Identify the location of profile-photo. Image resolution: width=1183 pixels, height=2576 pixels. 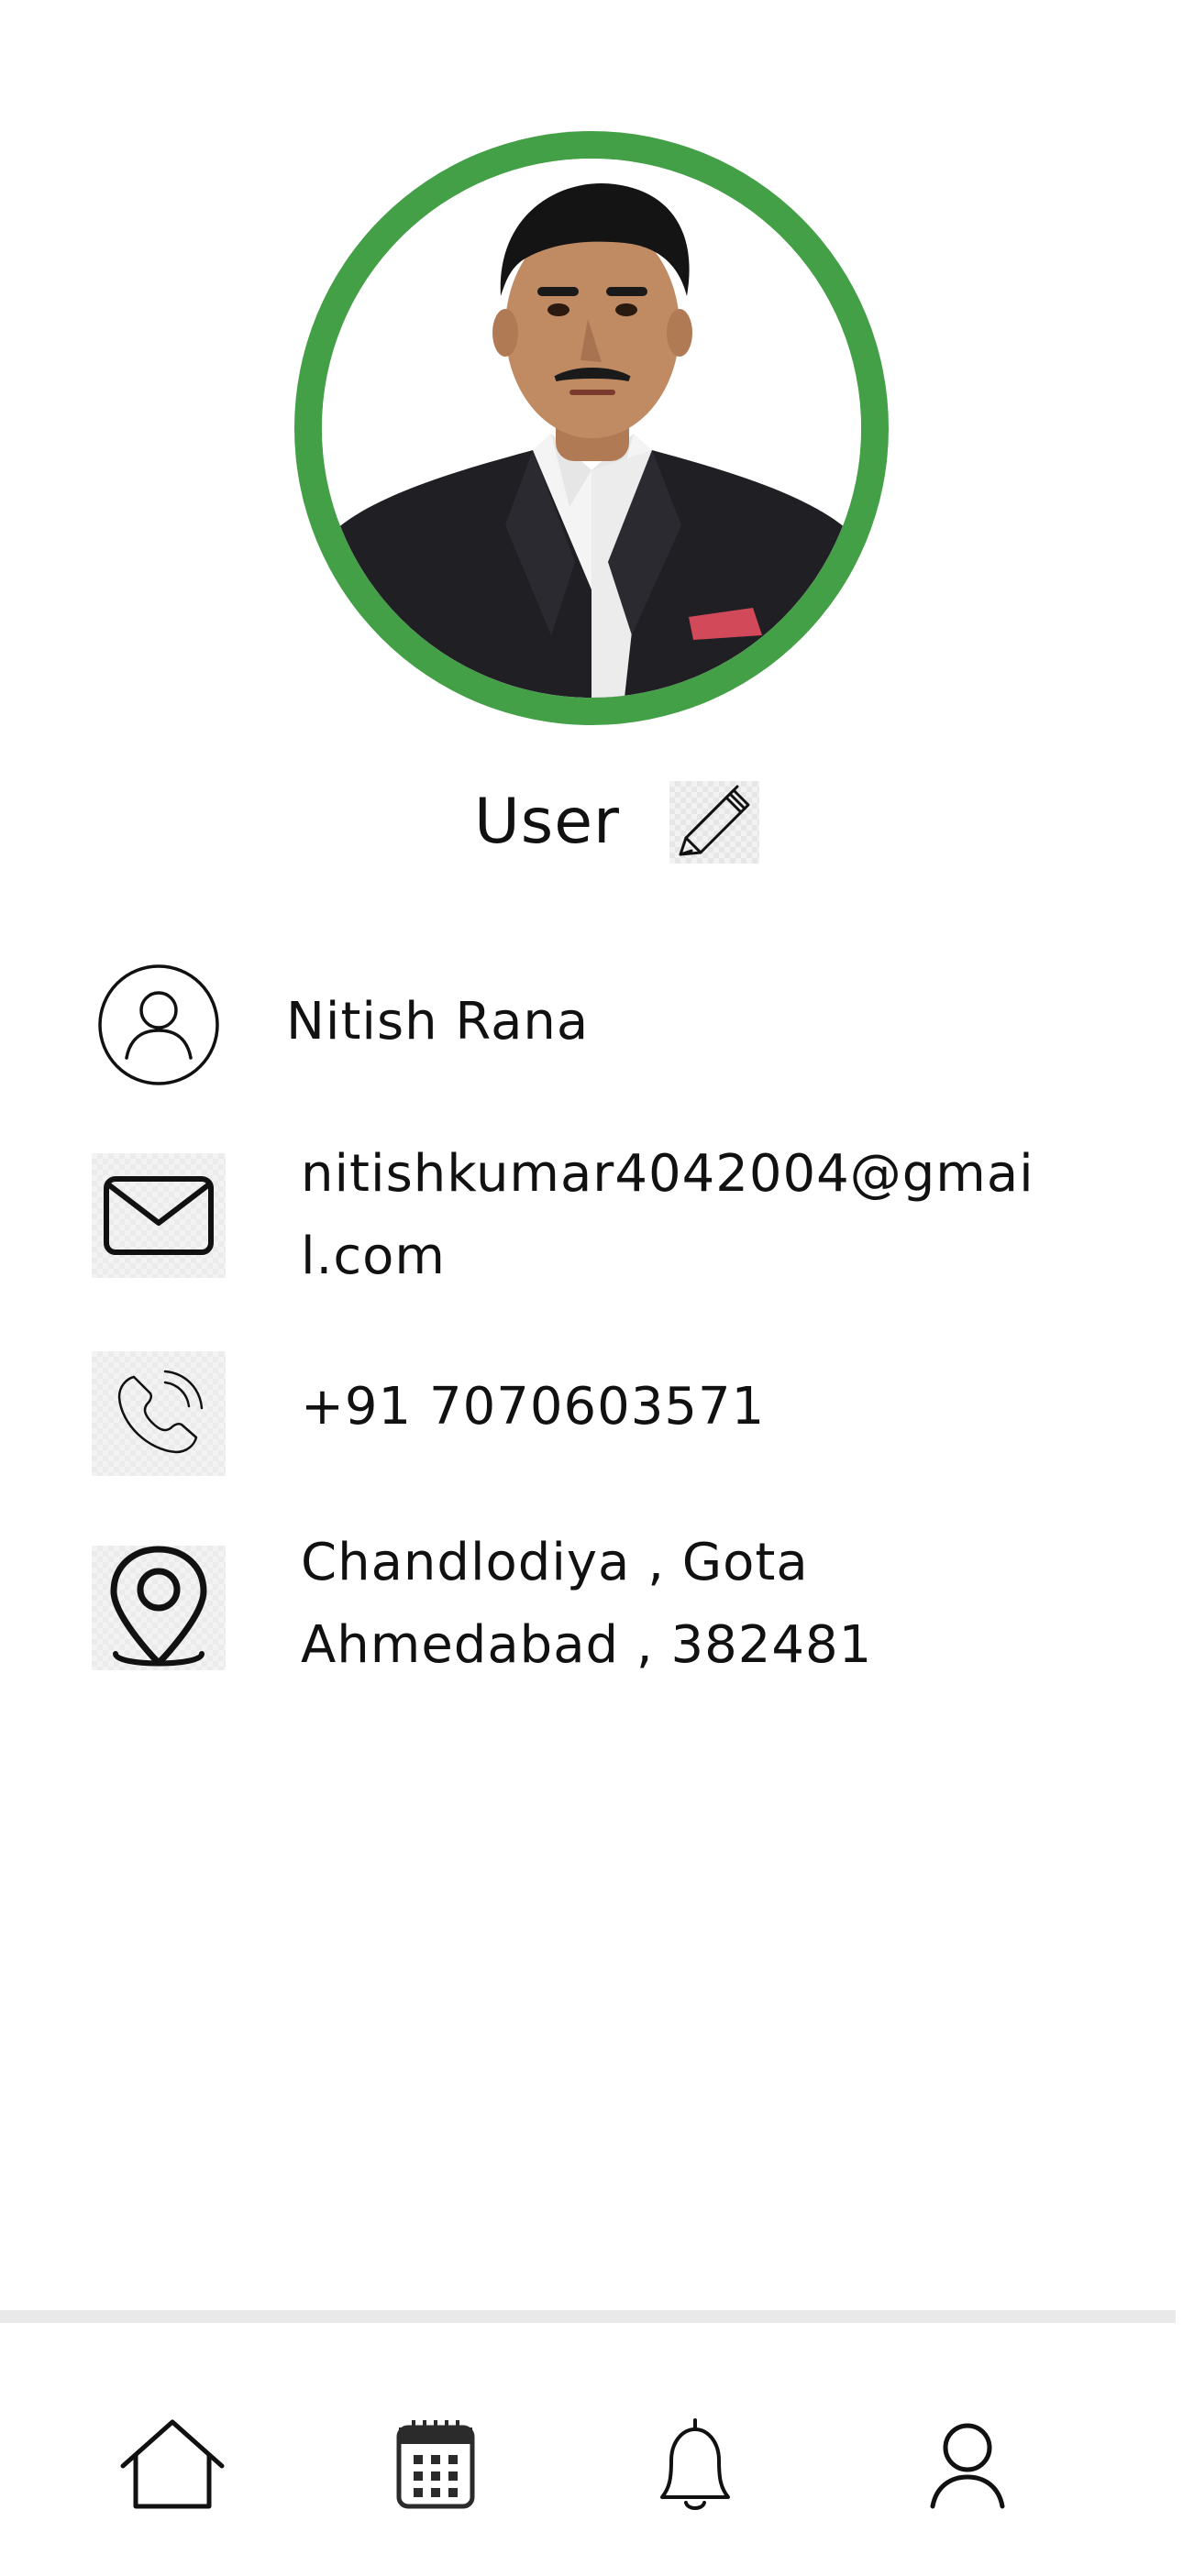
(591, 429).